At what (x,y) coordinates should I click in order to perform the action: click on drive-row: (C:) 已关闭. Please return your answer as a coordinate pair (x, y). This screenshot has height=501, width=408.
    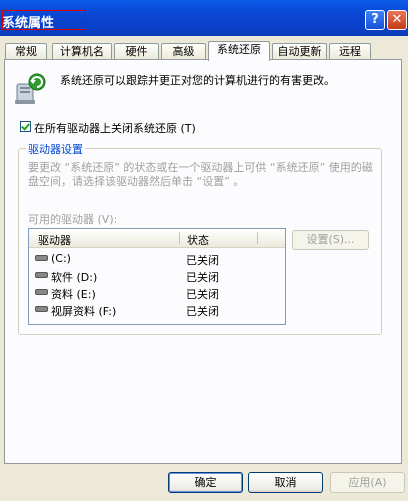
    Looking at the image, I should click on (157, 258).